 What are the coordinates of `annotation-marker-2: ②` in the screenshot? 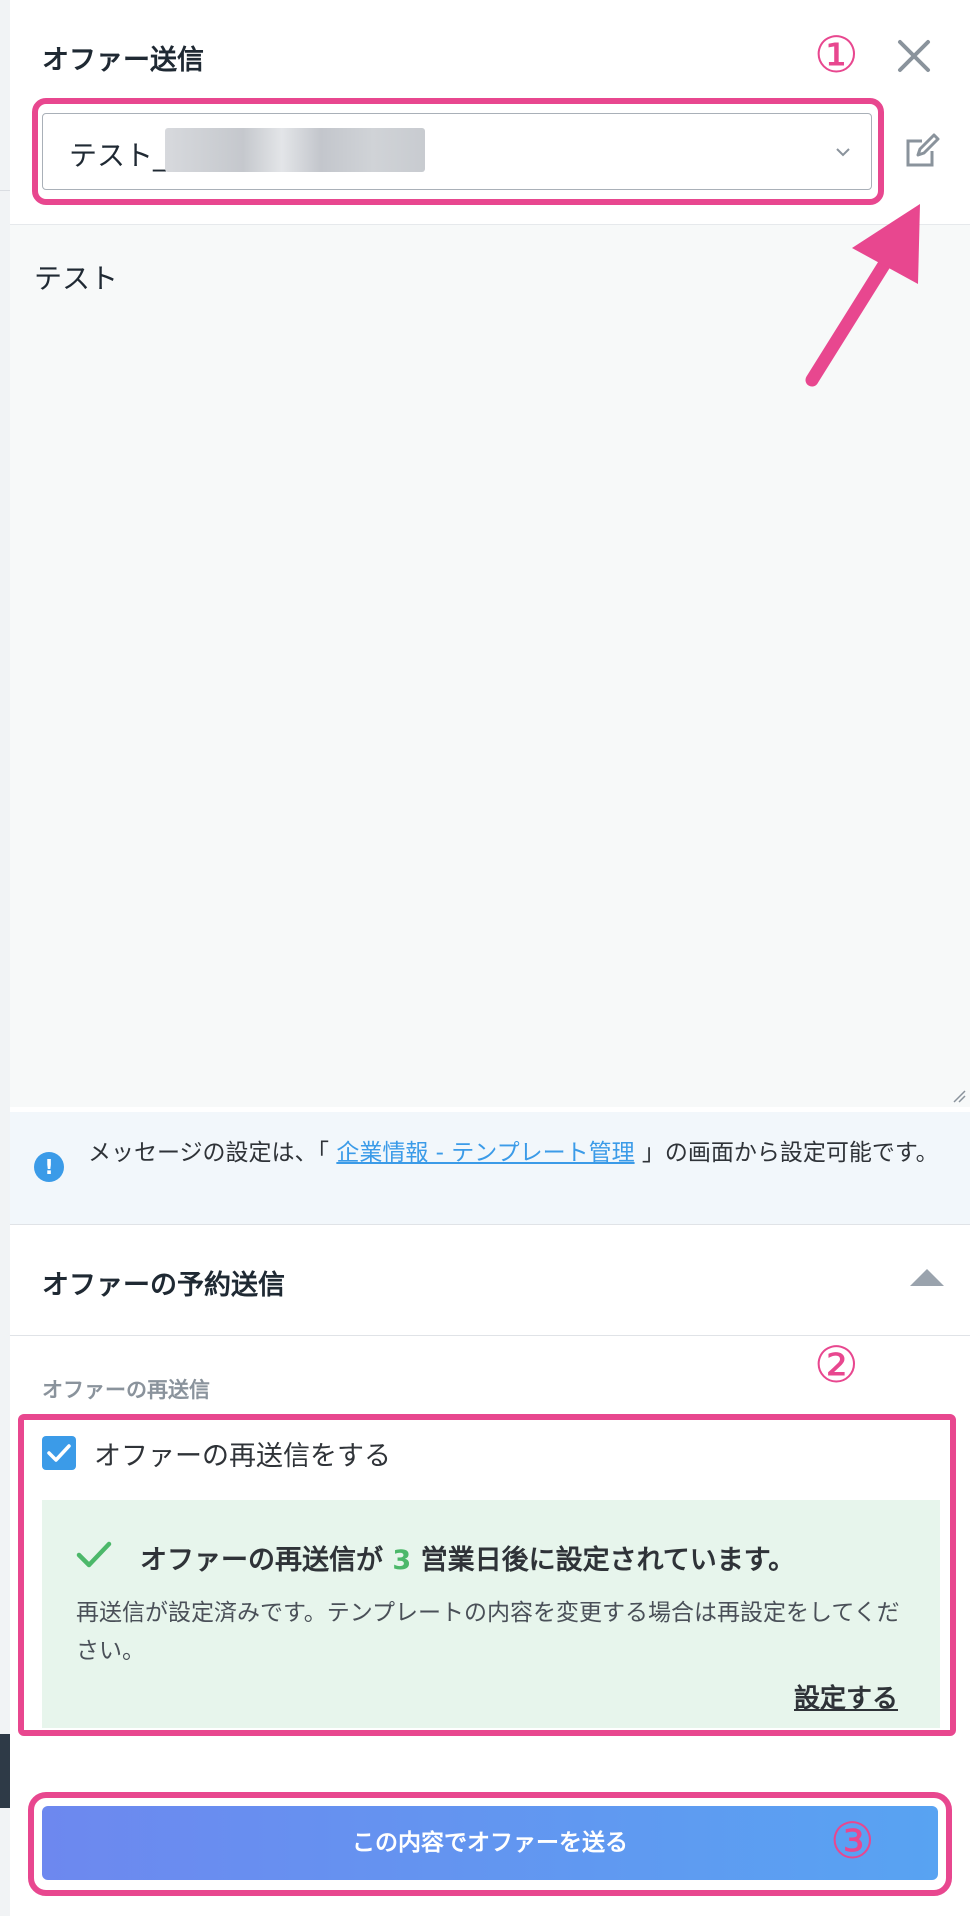 It's located at (836, 1365).